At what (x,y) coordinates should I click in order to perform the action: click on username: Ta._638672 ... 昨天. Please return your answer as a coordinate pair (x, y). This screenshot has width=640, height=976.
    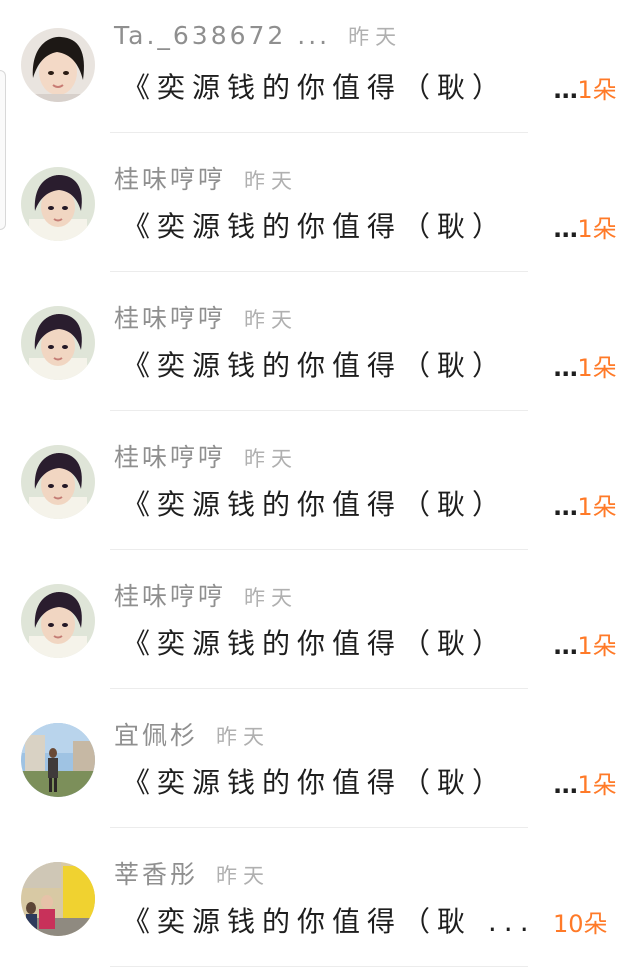
    Looking at the image, I should click on (258, 36).